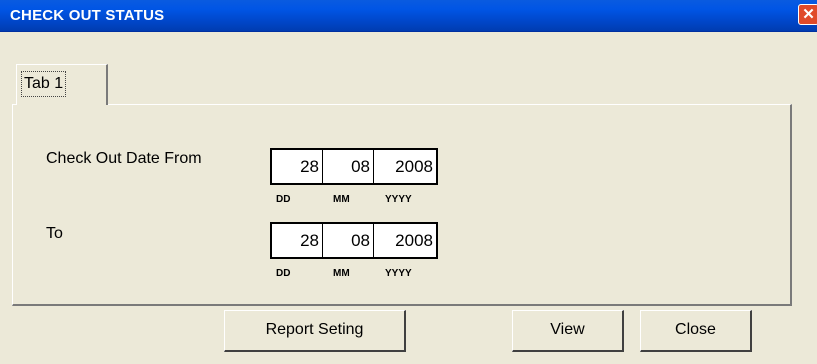  I want to click on to-date-label: To, so click(54, 233).